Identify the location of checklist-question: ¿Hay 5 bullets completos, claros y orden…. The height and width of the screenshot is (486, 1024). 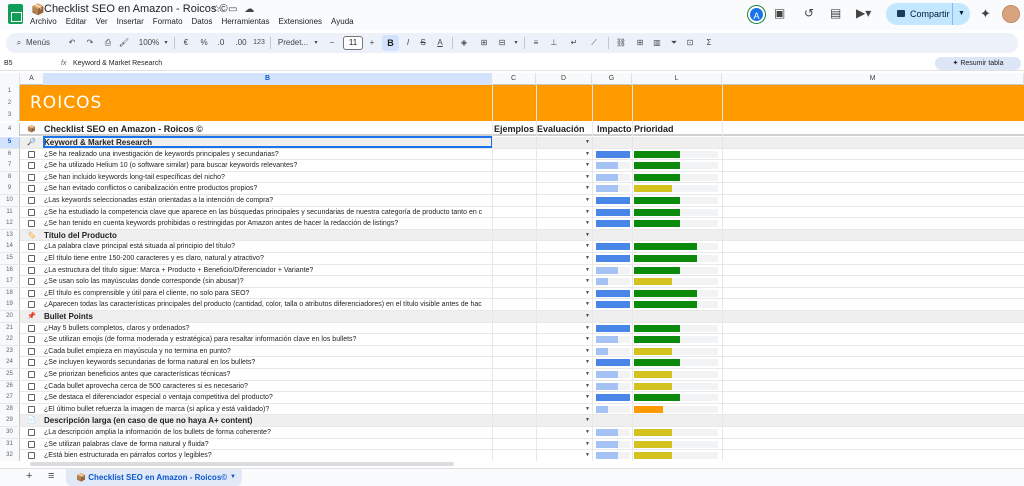
(268, 328).